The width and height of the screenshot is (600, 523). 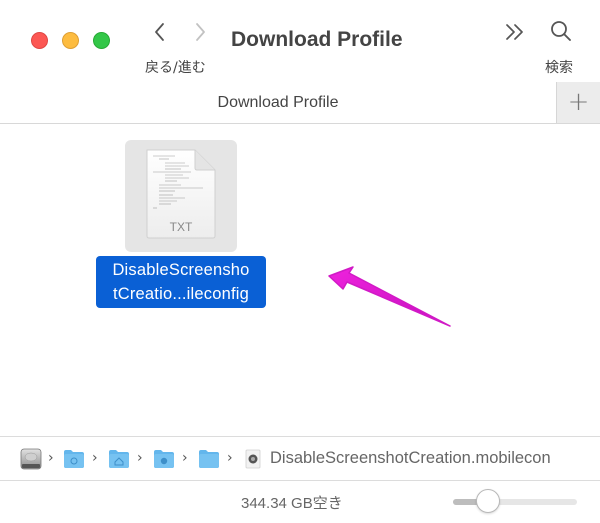 What do you see at coordinates (181, 270) in the screenshot?
I see `file-name-line-1: DisableScreensho` at bounding box center [181, 270].